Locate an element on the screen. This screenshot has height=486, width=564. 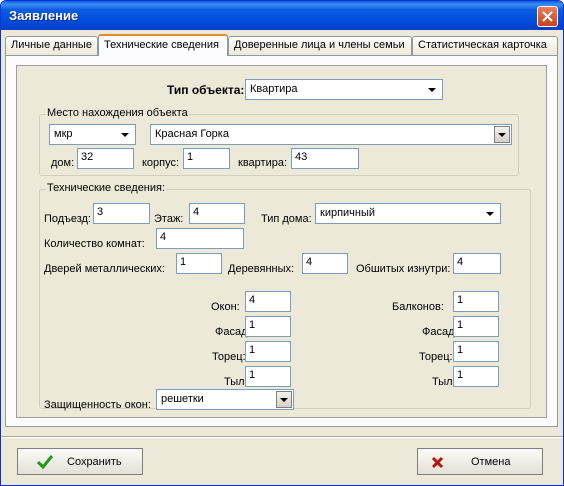
entrance-label: Подъезд: is located at coordinates (67, 219).